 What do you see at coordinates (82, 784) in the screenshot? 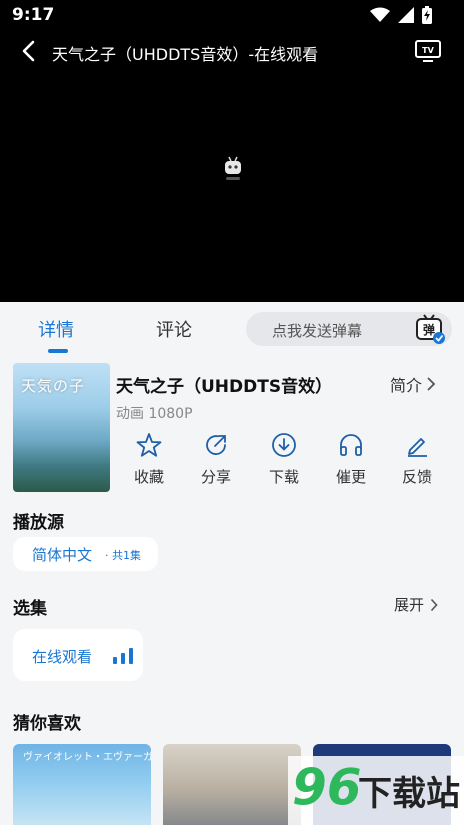
I see `recommend-card: ヴァイオレット・エヴァーガーデン` at bounding box center [82, 784].